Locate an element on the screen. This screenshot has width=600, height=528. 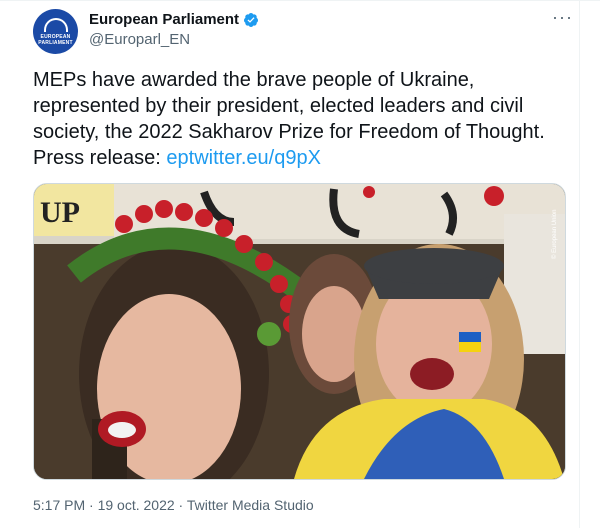
top-divider is located at coordinates (300, 0).